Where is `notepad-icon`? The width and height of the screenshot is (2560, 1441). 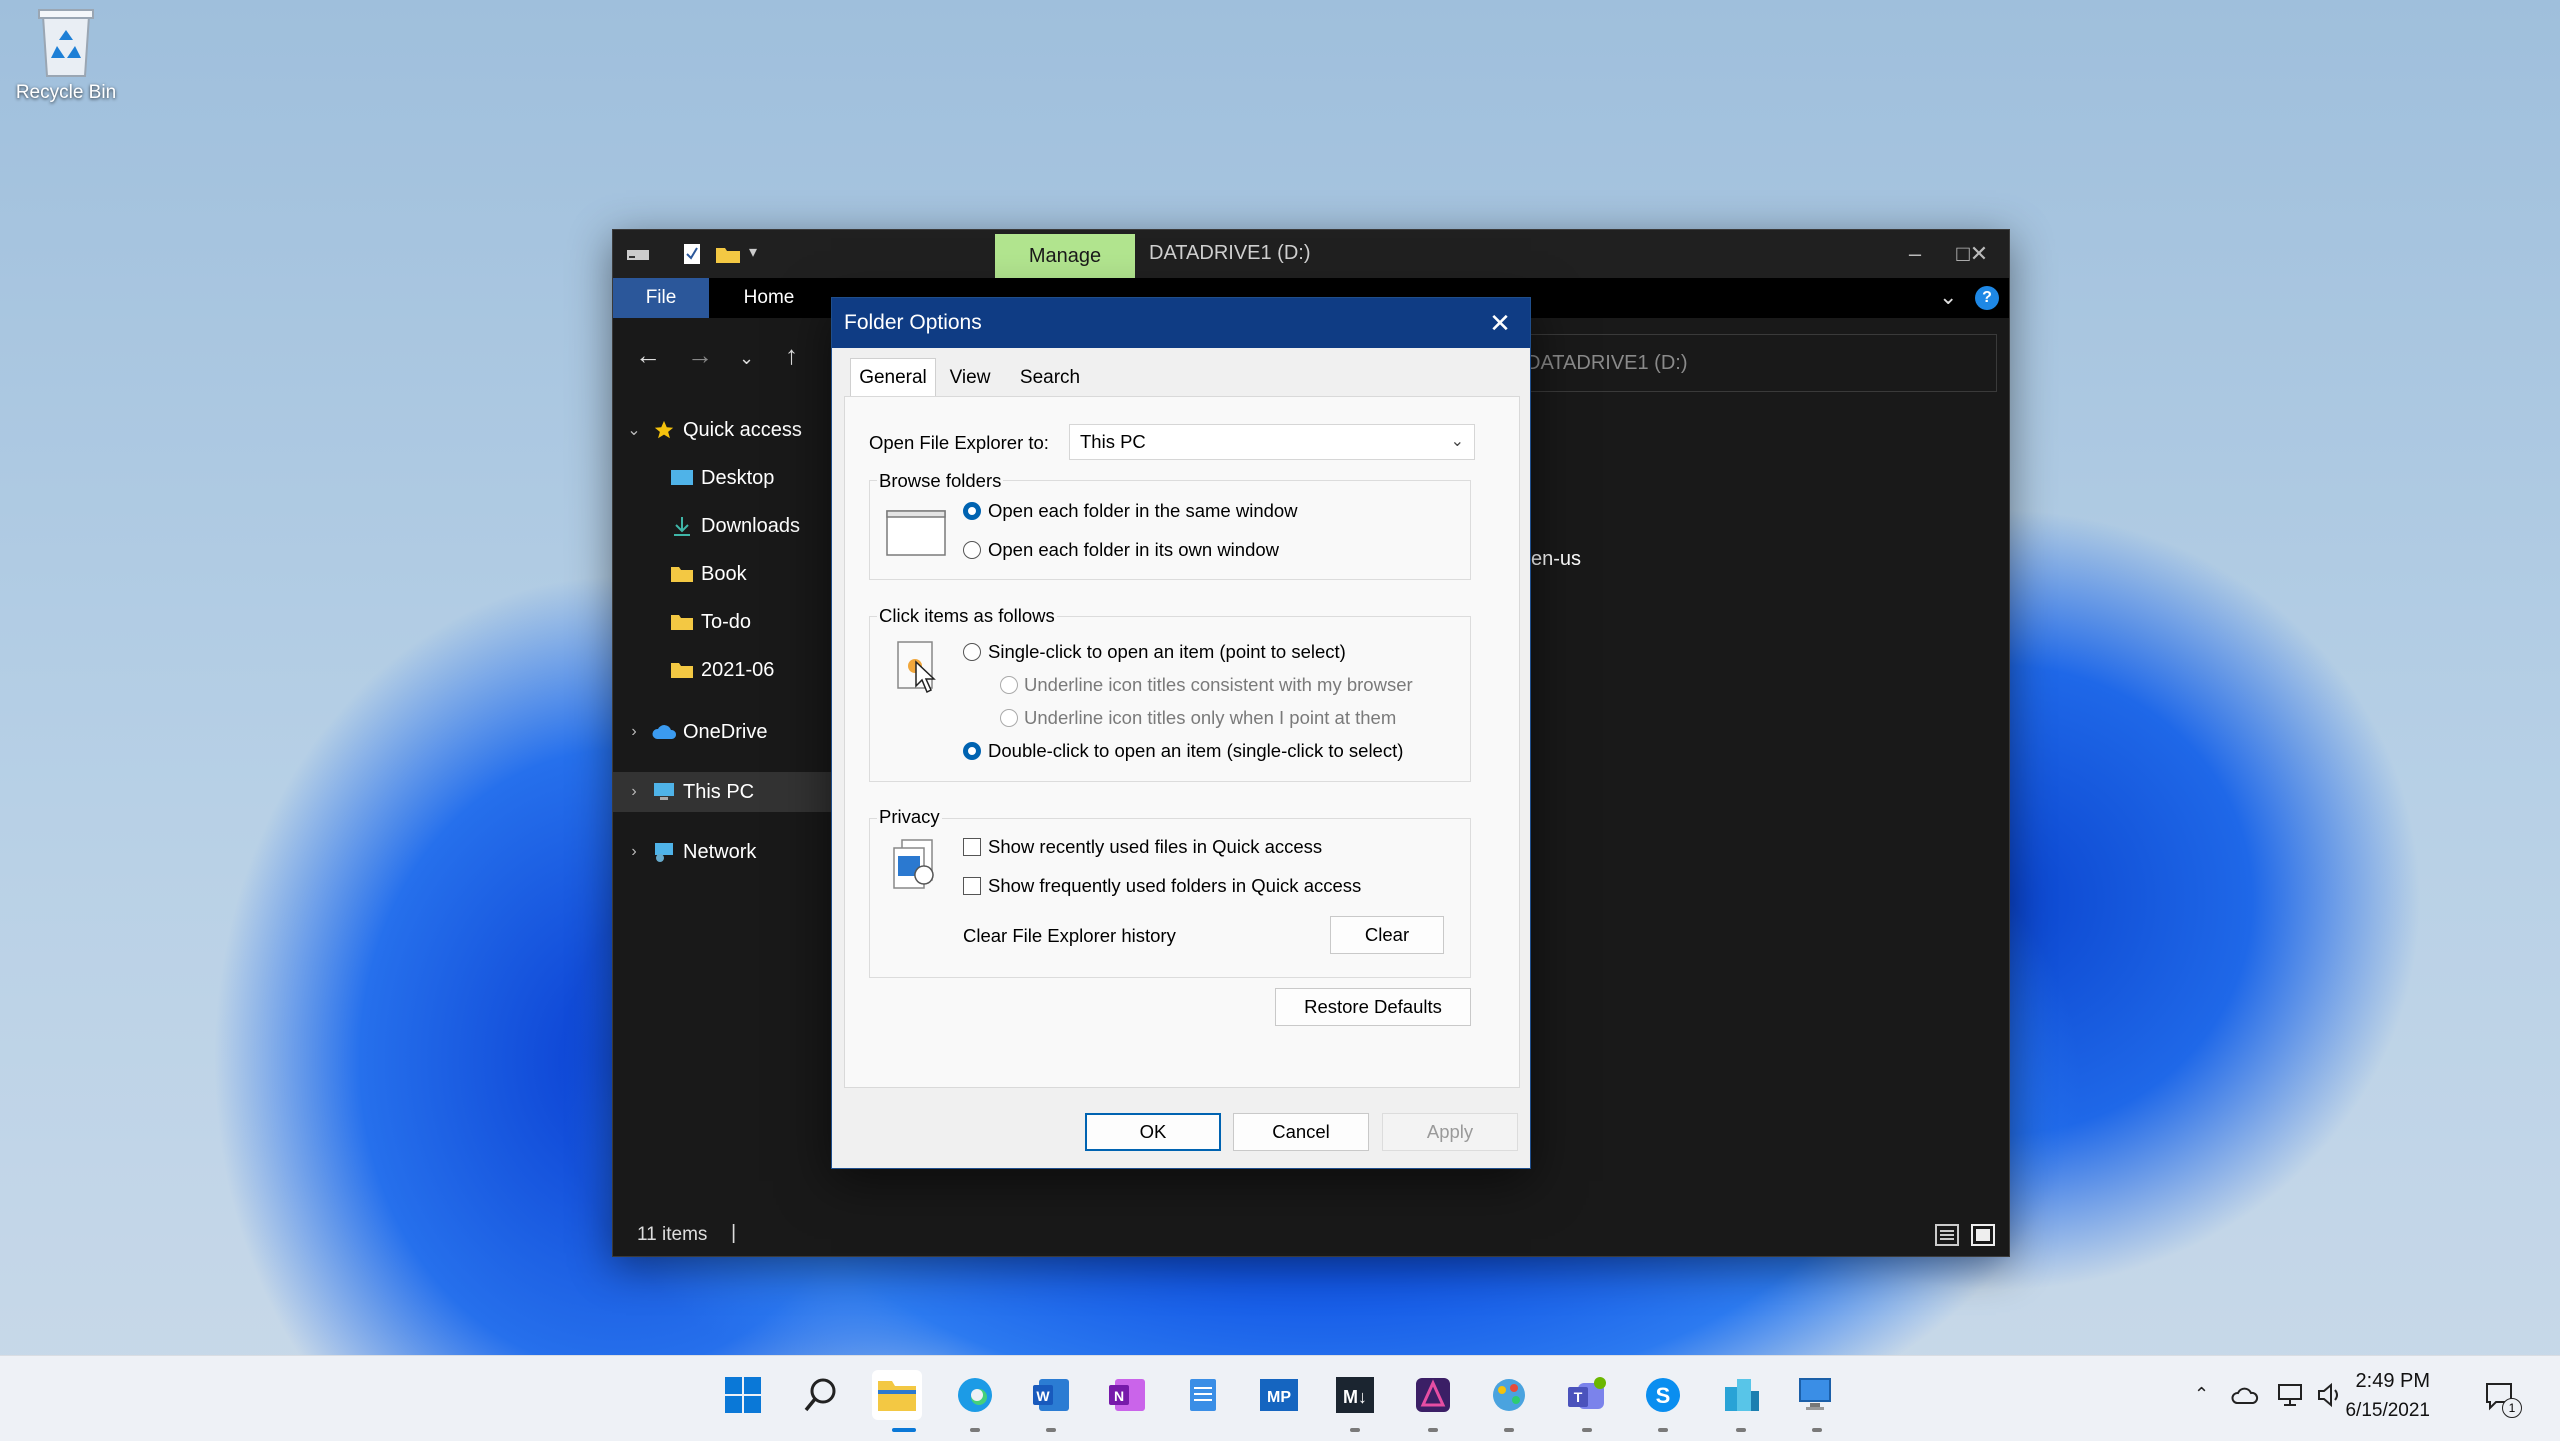 notepad-icon is located at coordinates (1203, 1395).